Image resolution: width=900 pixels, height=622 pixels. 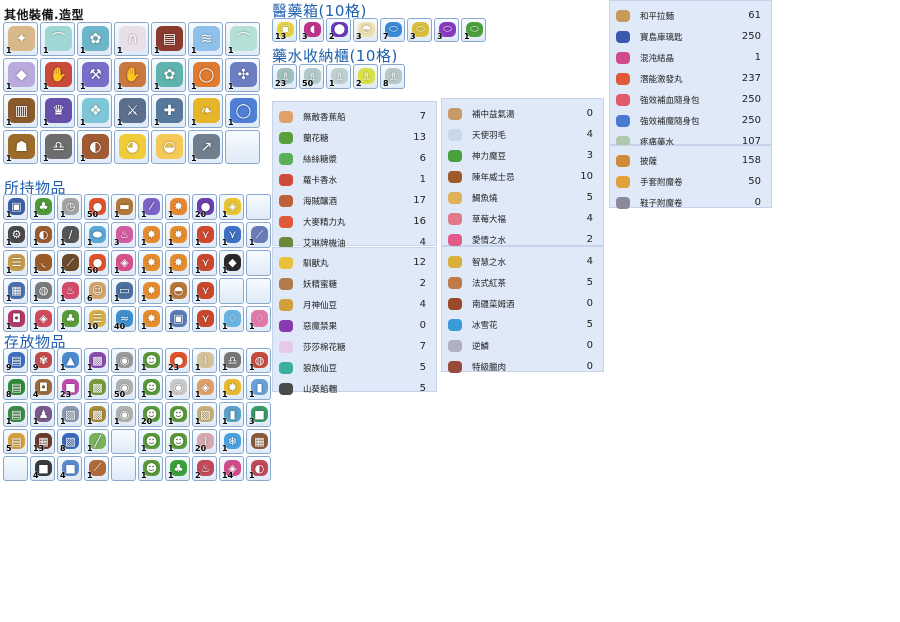 I want to click on item-slot: ♗ 50, so click(x=311, y=76).